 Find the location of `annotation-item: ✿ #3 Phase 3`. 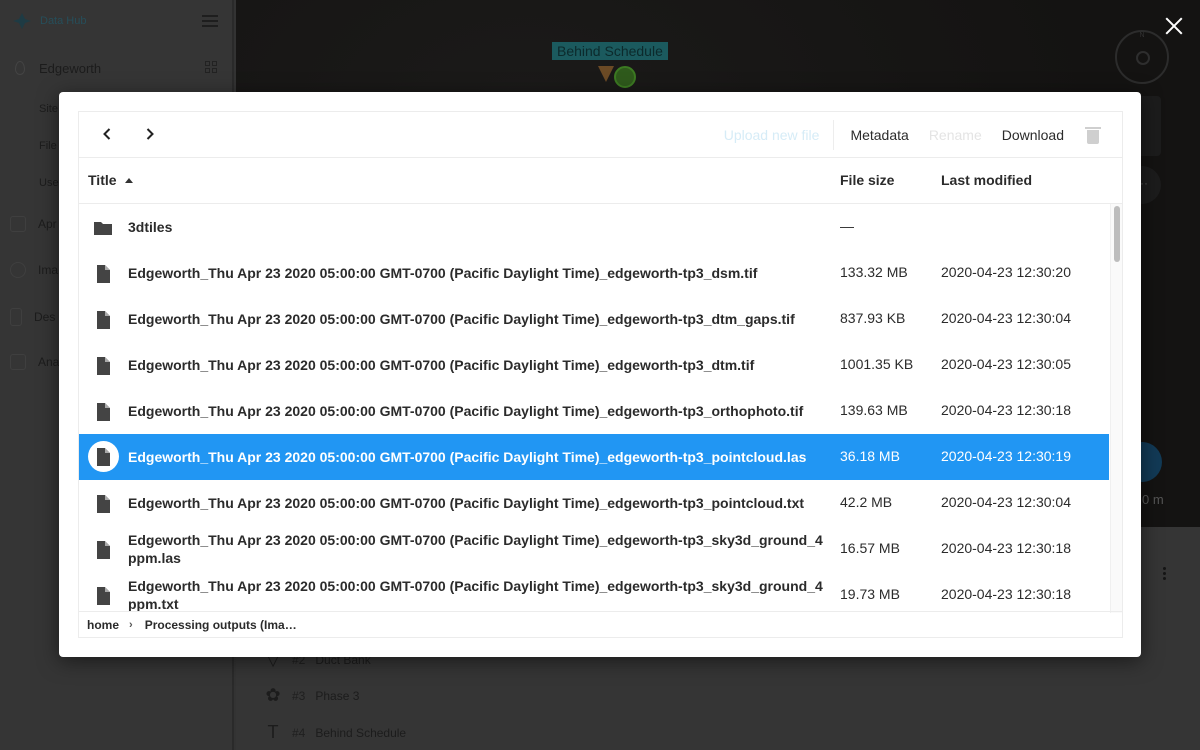

annotation-item: ✿ #3 Phase 3 is located at coordinates (311, 695).